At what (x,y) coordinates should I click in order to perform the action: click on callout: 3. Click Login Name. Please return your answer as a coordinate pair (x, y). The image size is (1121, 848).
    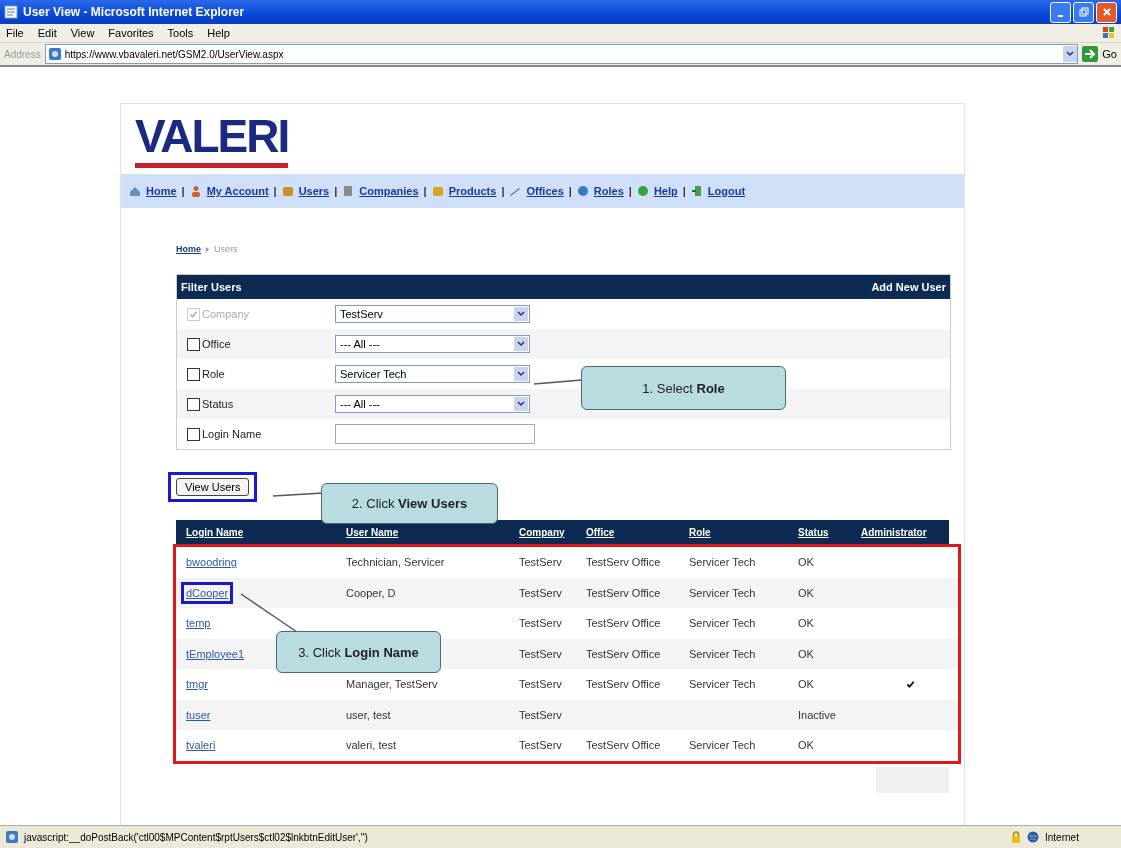
    Looking at the image, I should click on (358, 652).